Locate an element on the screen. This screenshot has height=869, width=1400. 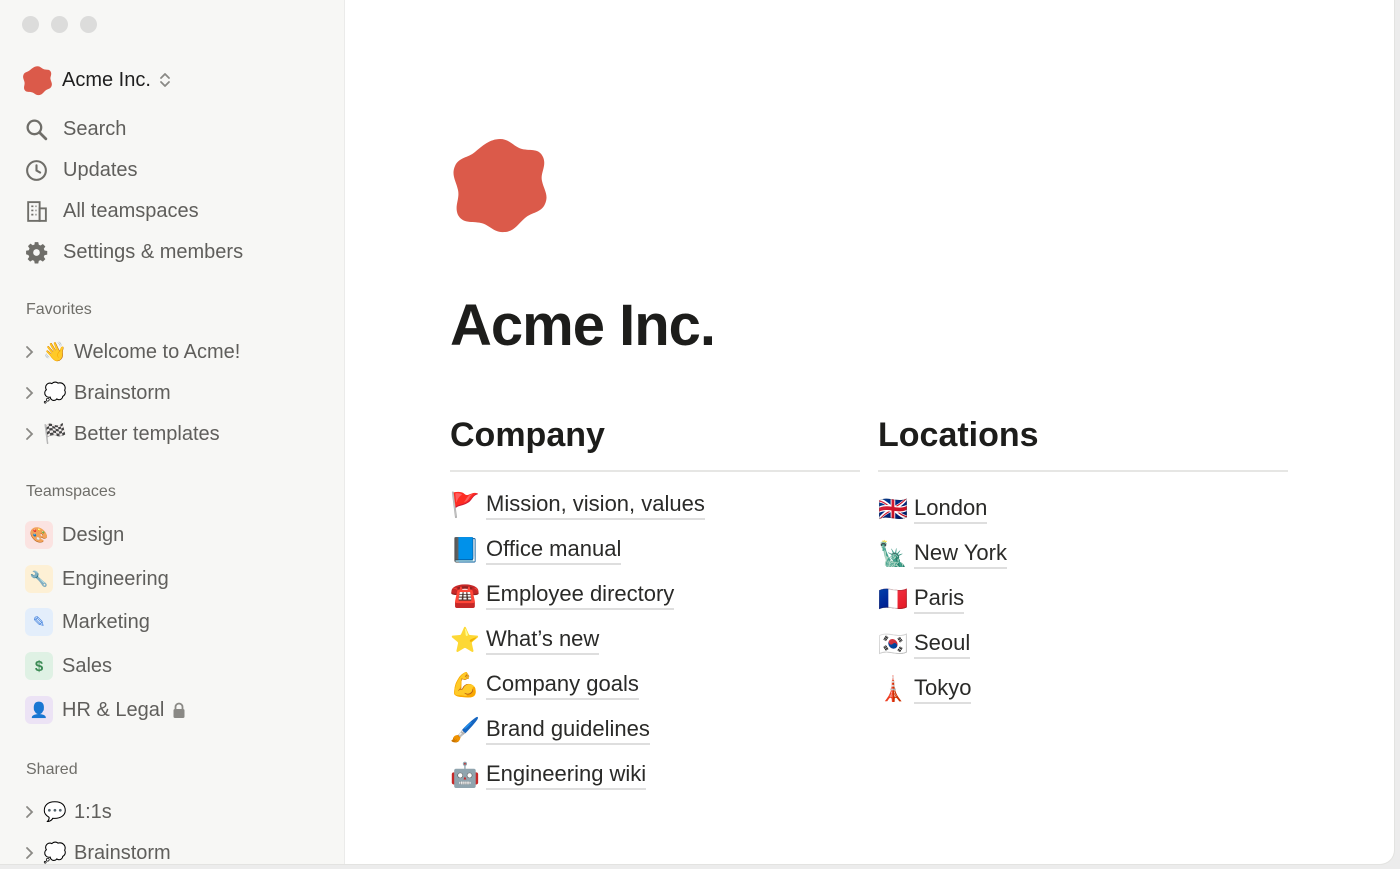
favorite-item: 🏁 Better templates is located at coordinates (121, 434).